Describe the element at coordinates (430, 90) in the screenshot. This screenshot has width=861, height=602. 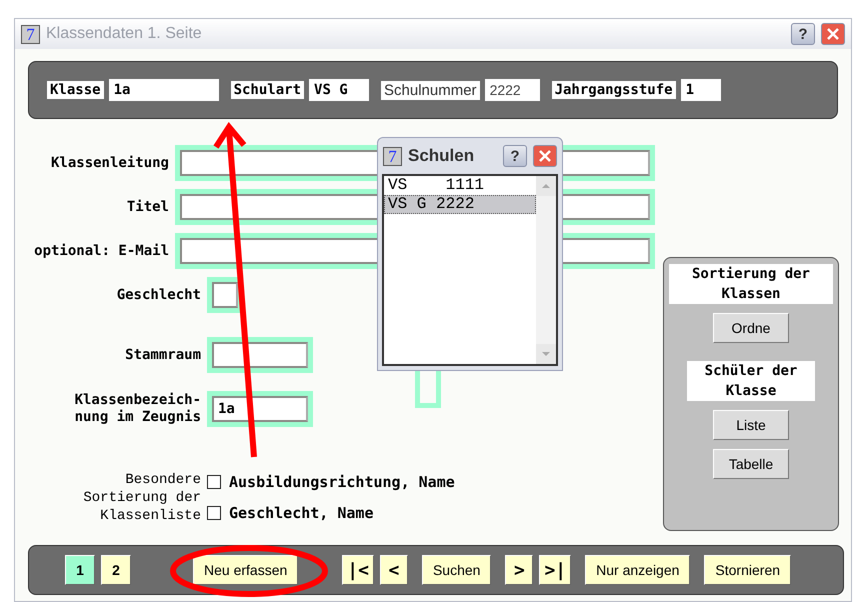
I see `field-label: Schulnummer` at that location.